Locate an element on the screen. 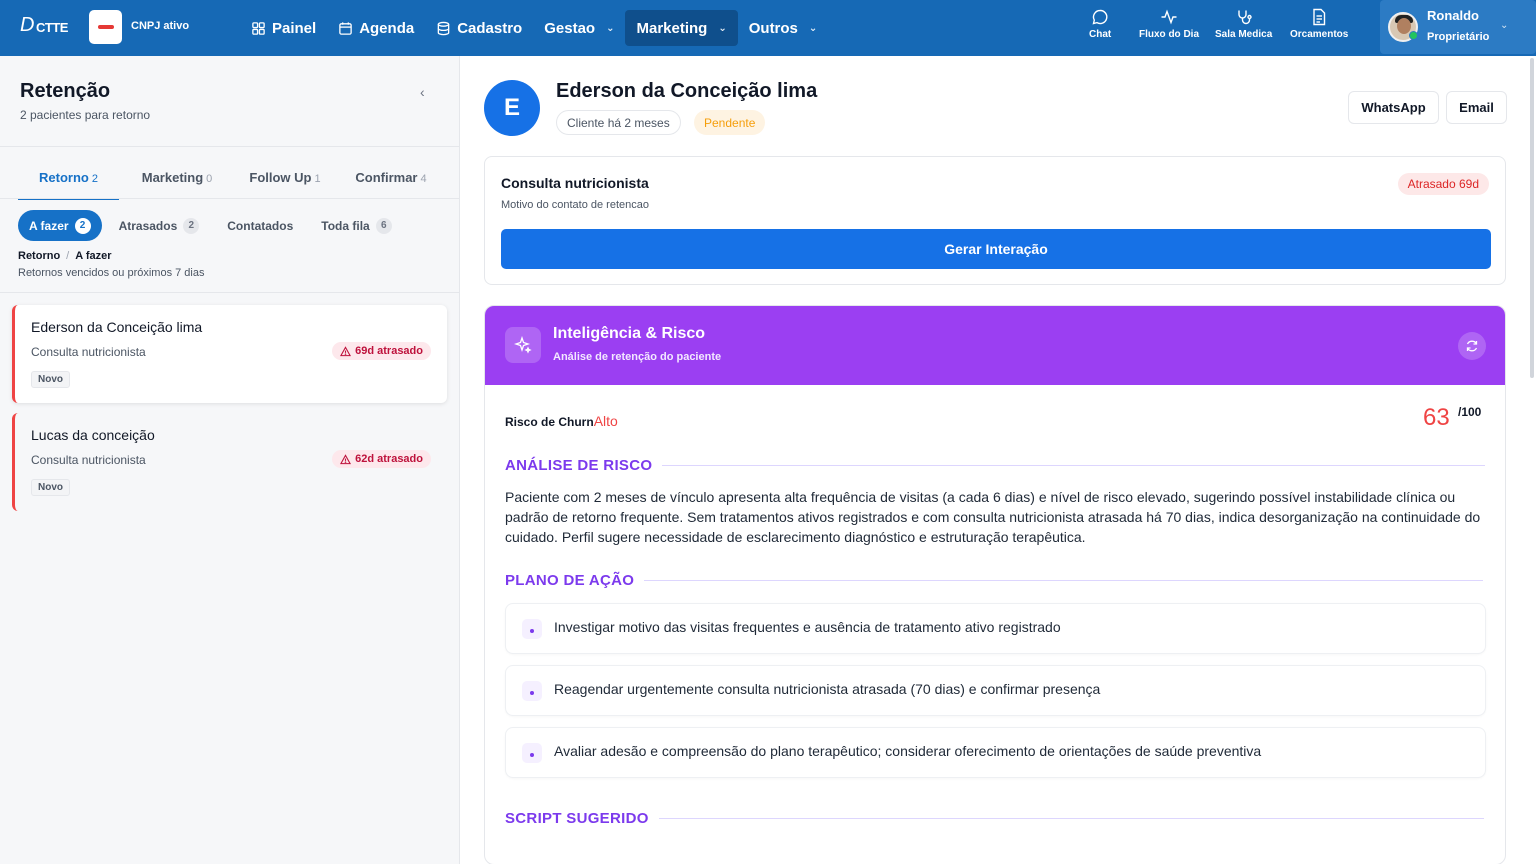 Image resolution: width=1536 pixels, height=864 pixels. patient-title: Ederson da Conceição lima is located at coordinates (687, 91).